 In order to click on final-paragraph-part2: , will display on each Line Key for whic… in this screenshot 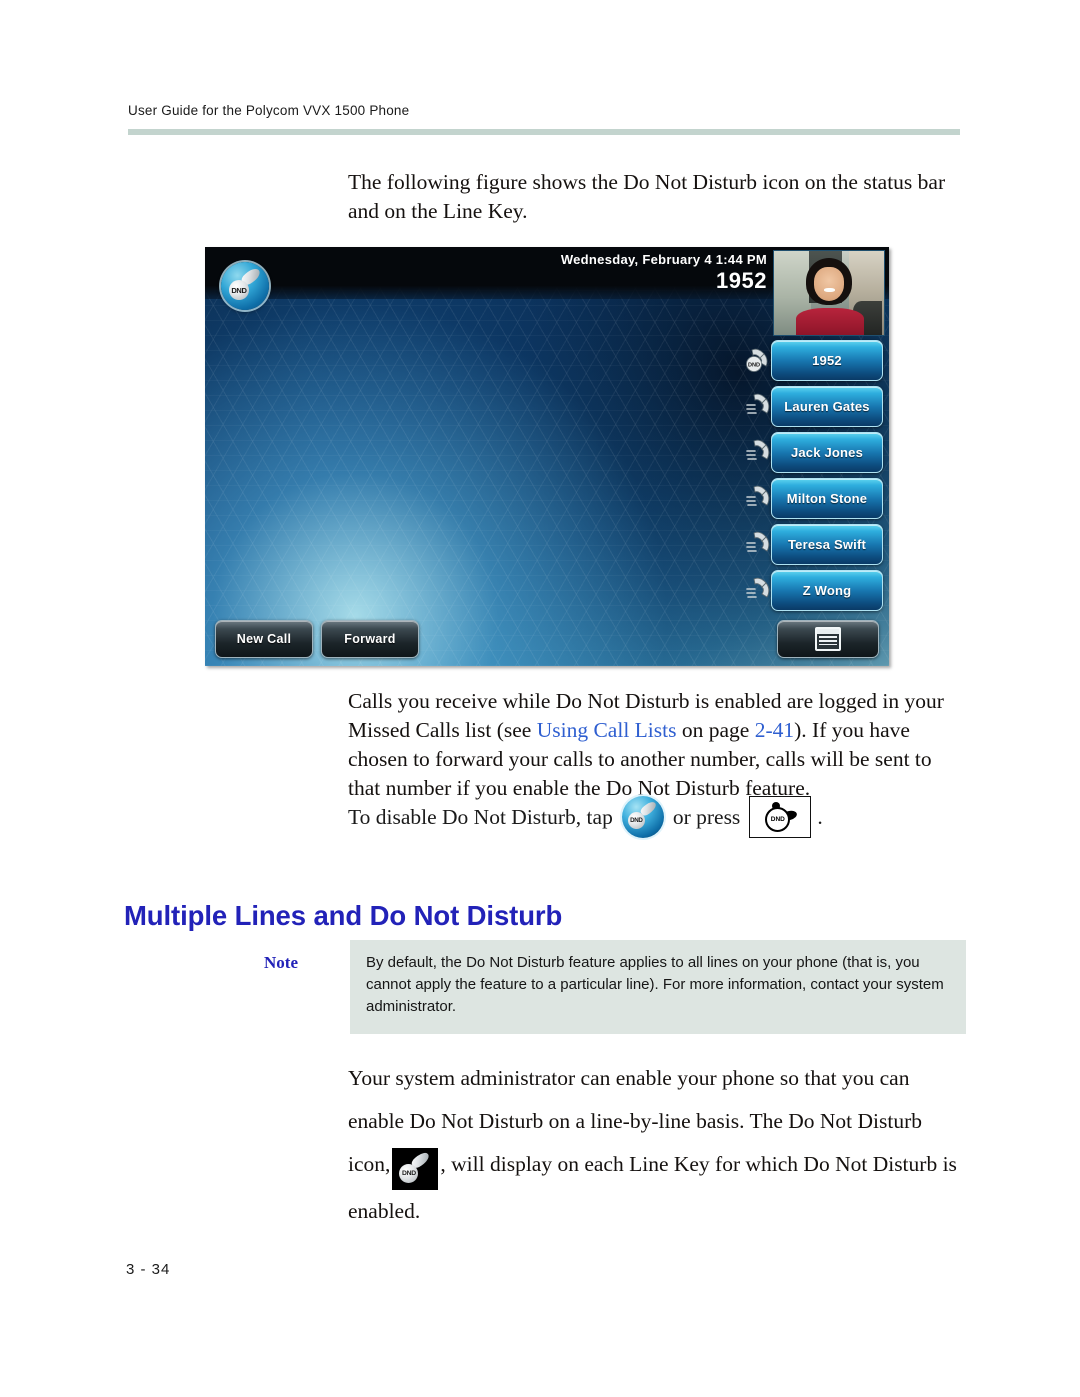, I will do `click(652, 1187)`.